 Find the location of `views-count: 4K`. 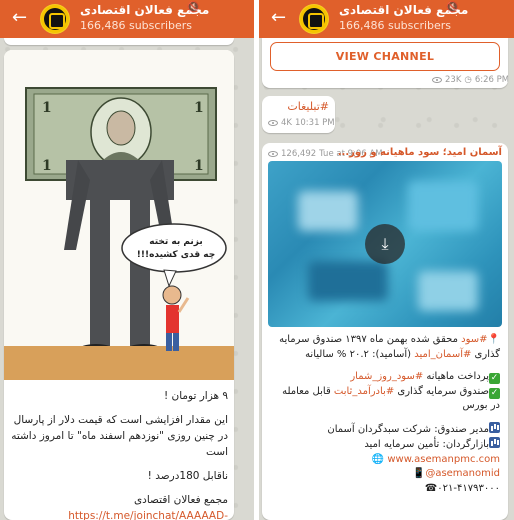

views-count: 4K is located at coordinates (286, 123).